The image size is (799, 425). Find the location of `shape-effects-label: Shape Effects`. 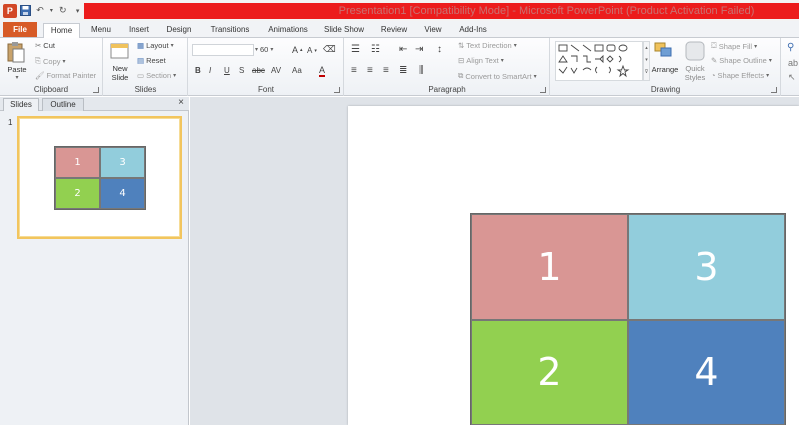

shape-effects-label: Shape Effects is located at coordinates (741, 75).